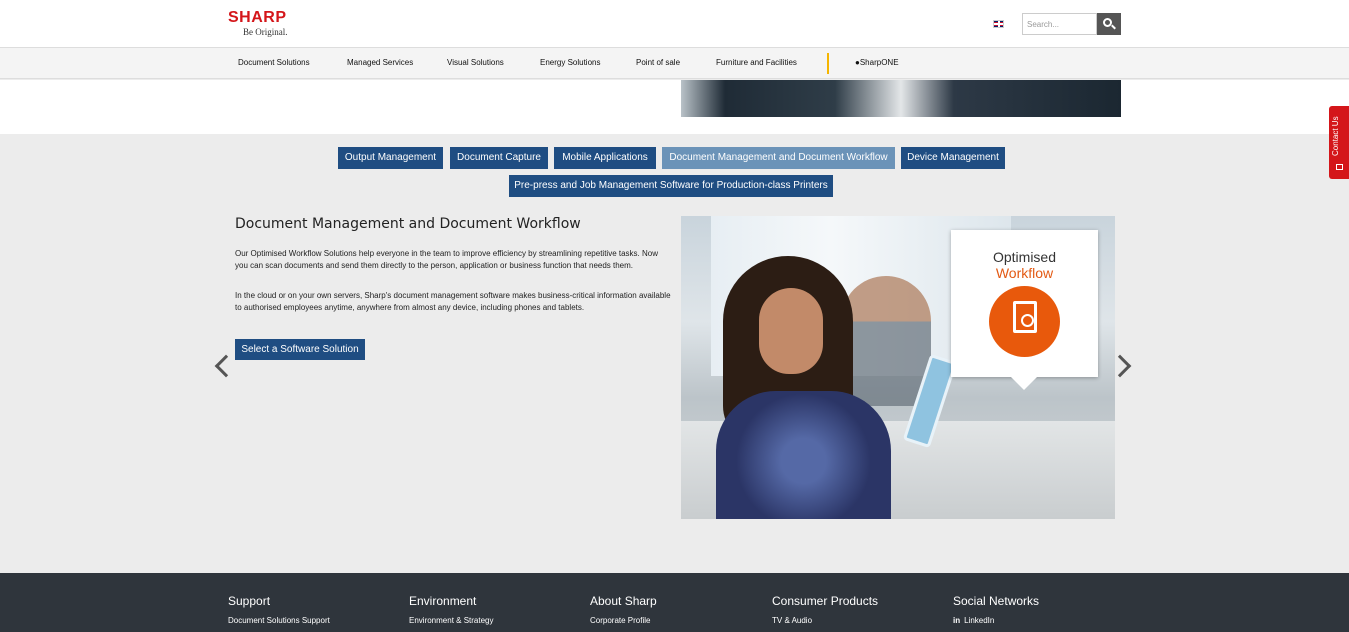  I want to click on contact-us-tab: Contact Us, so click(1339, 142).